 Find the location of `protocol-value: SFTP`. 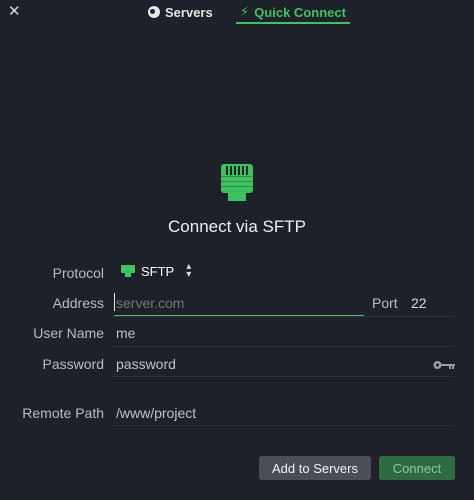

protocol-value: SFTP is located at coordinates (158, 271).